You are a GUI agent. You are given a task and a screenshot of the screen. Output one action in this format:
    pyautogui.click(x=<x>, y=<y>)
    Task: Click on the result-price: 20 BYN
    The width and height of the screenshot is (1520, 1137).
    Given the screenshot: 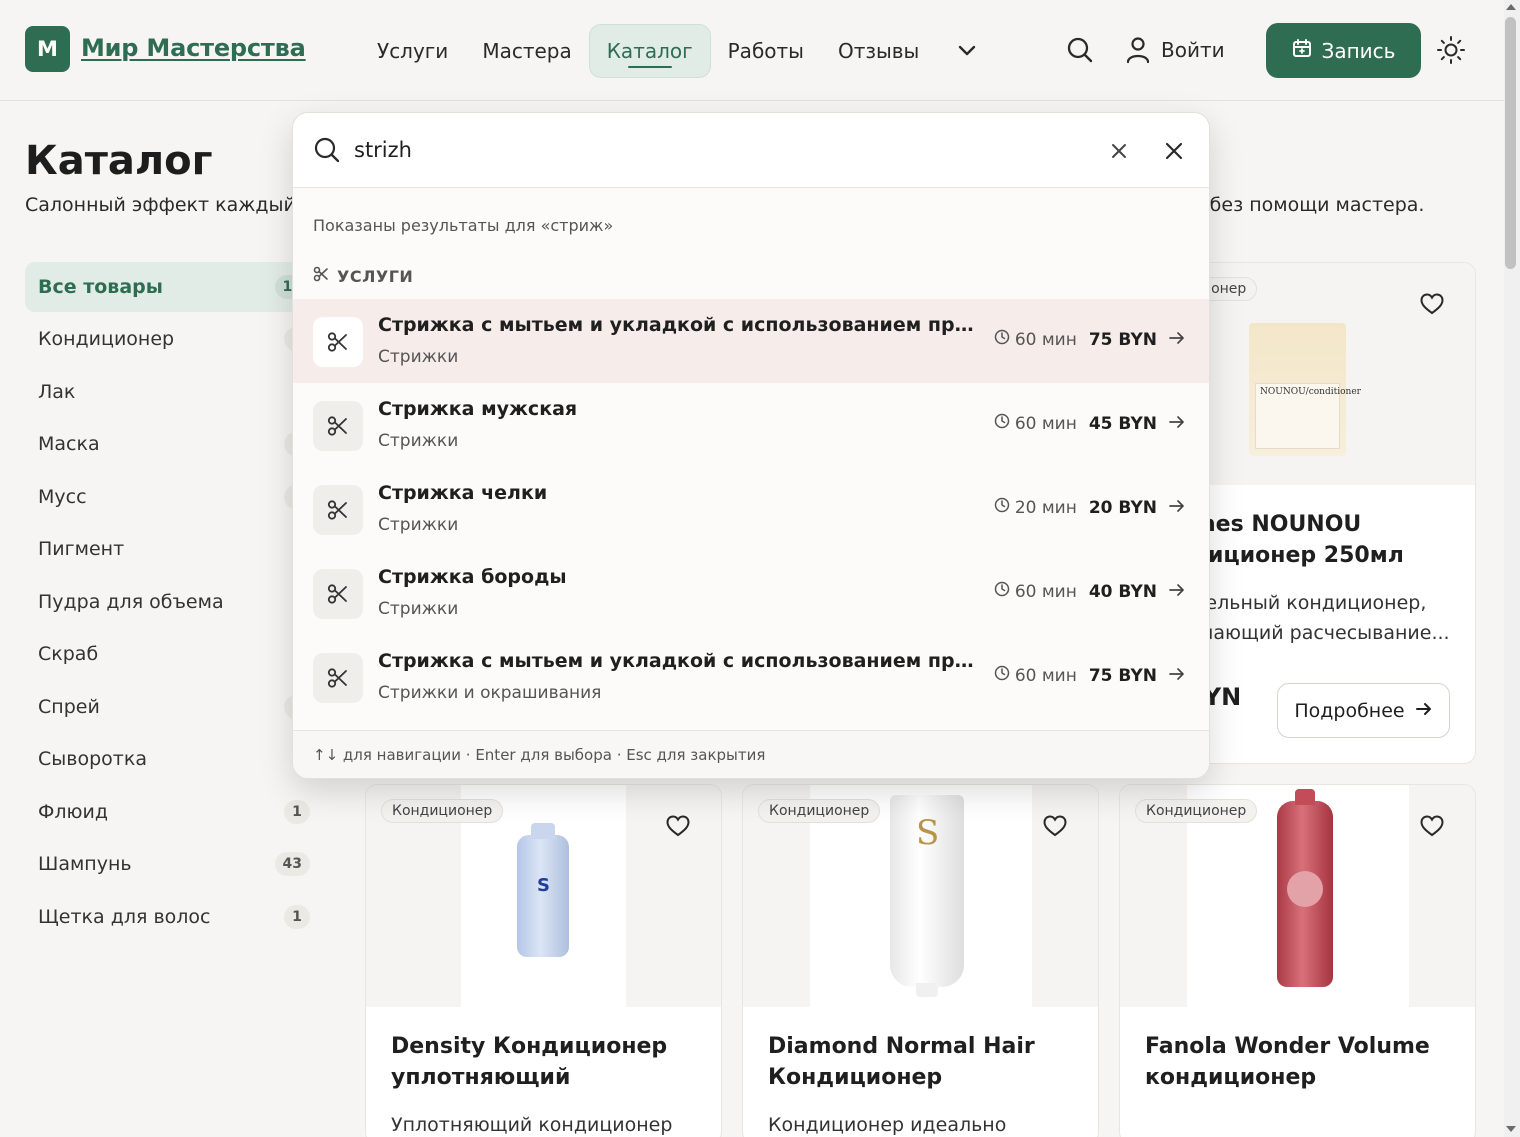 What is the action you would take?
    pyautogui.click(x=1122, y=507)
    